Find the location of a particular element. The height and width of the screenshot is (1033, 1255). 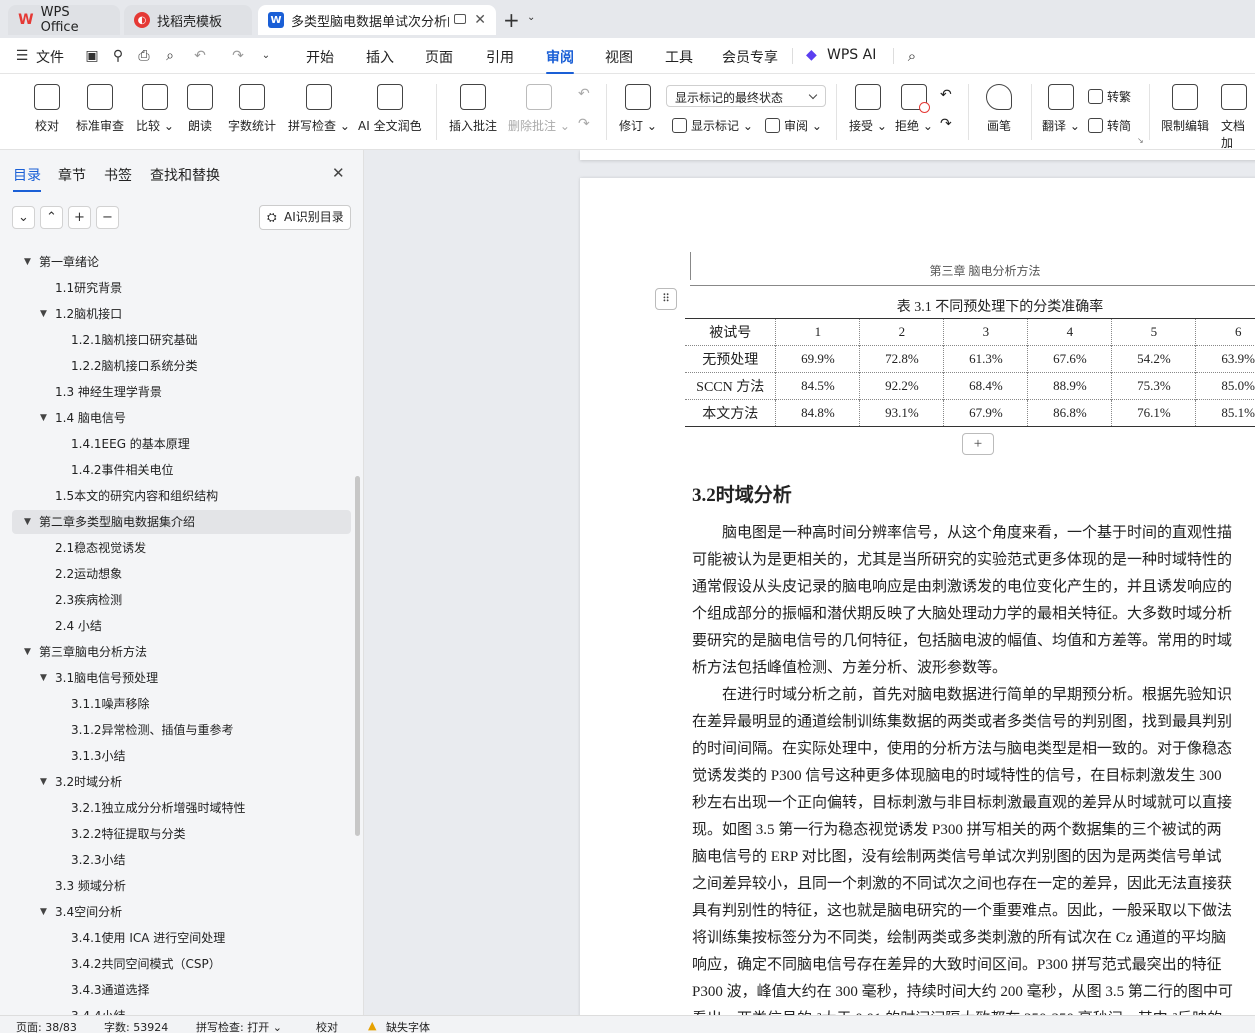

toc-item: ▼ 3.1脑电信号预处理 is located at coordinates (181, 678).